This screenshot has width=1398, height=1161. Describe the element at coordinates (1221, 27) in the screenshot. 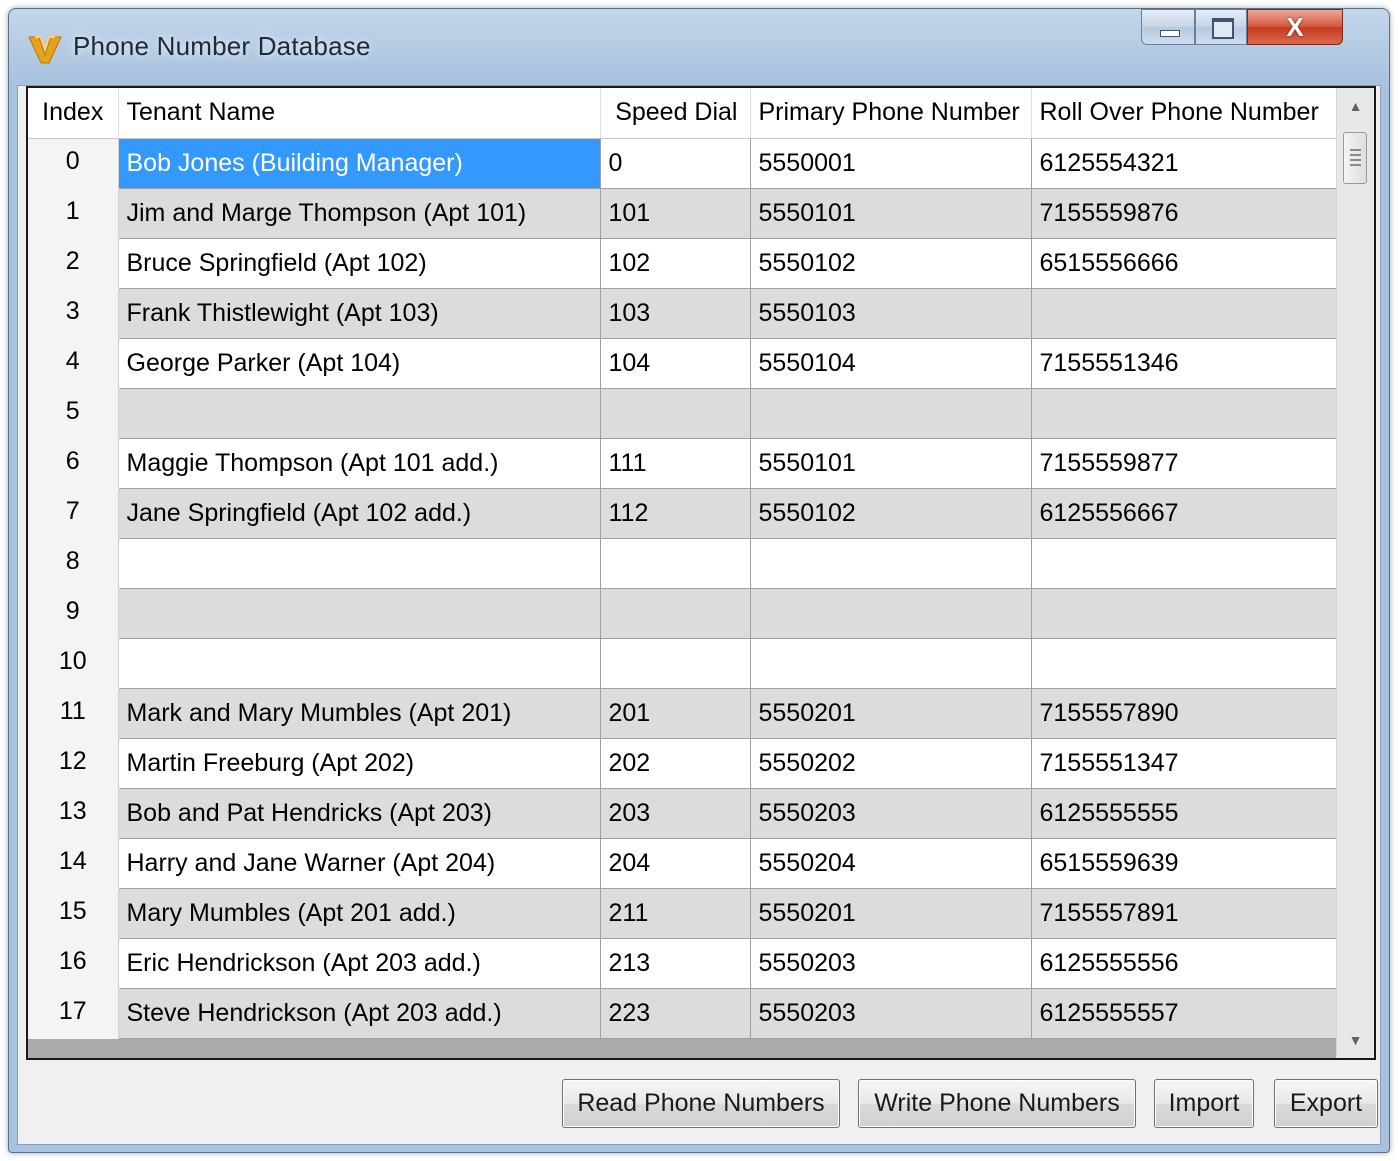

I see `maximize-button` at that location.